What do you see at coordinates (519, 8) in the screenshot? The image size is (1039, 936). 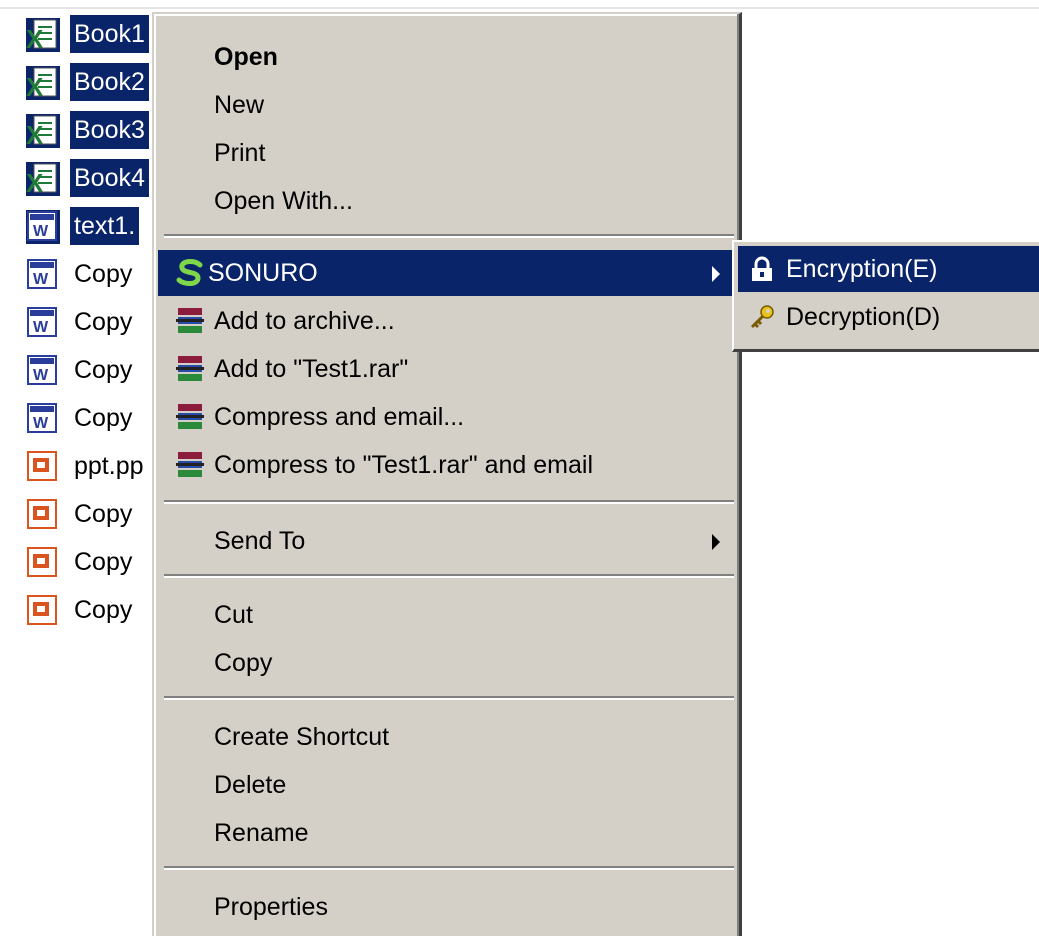 I see `window-top-border` at bounding box center [519, 8].